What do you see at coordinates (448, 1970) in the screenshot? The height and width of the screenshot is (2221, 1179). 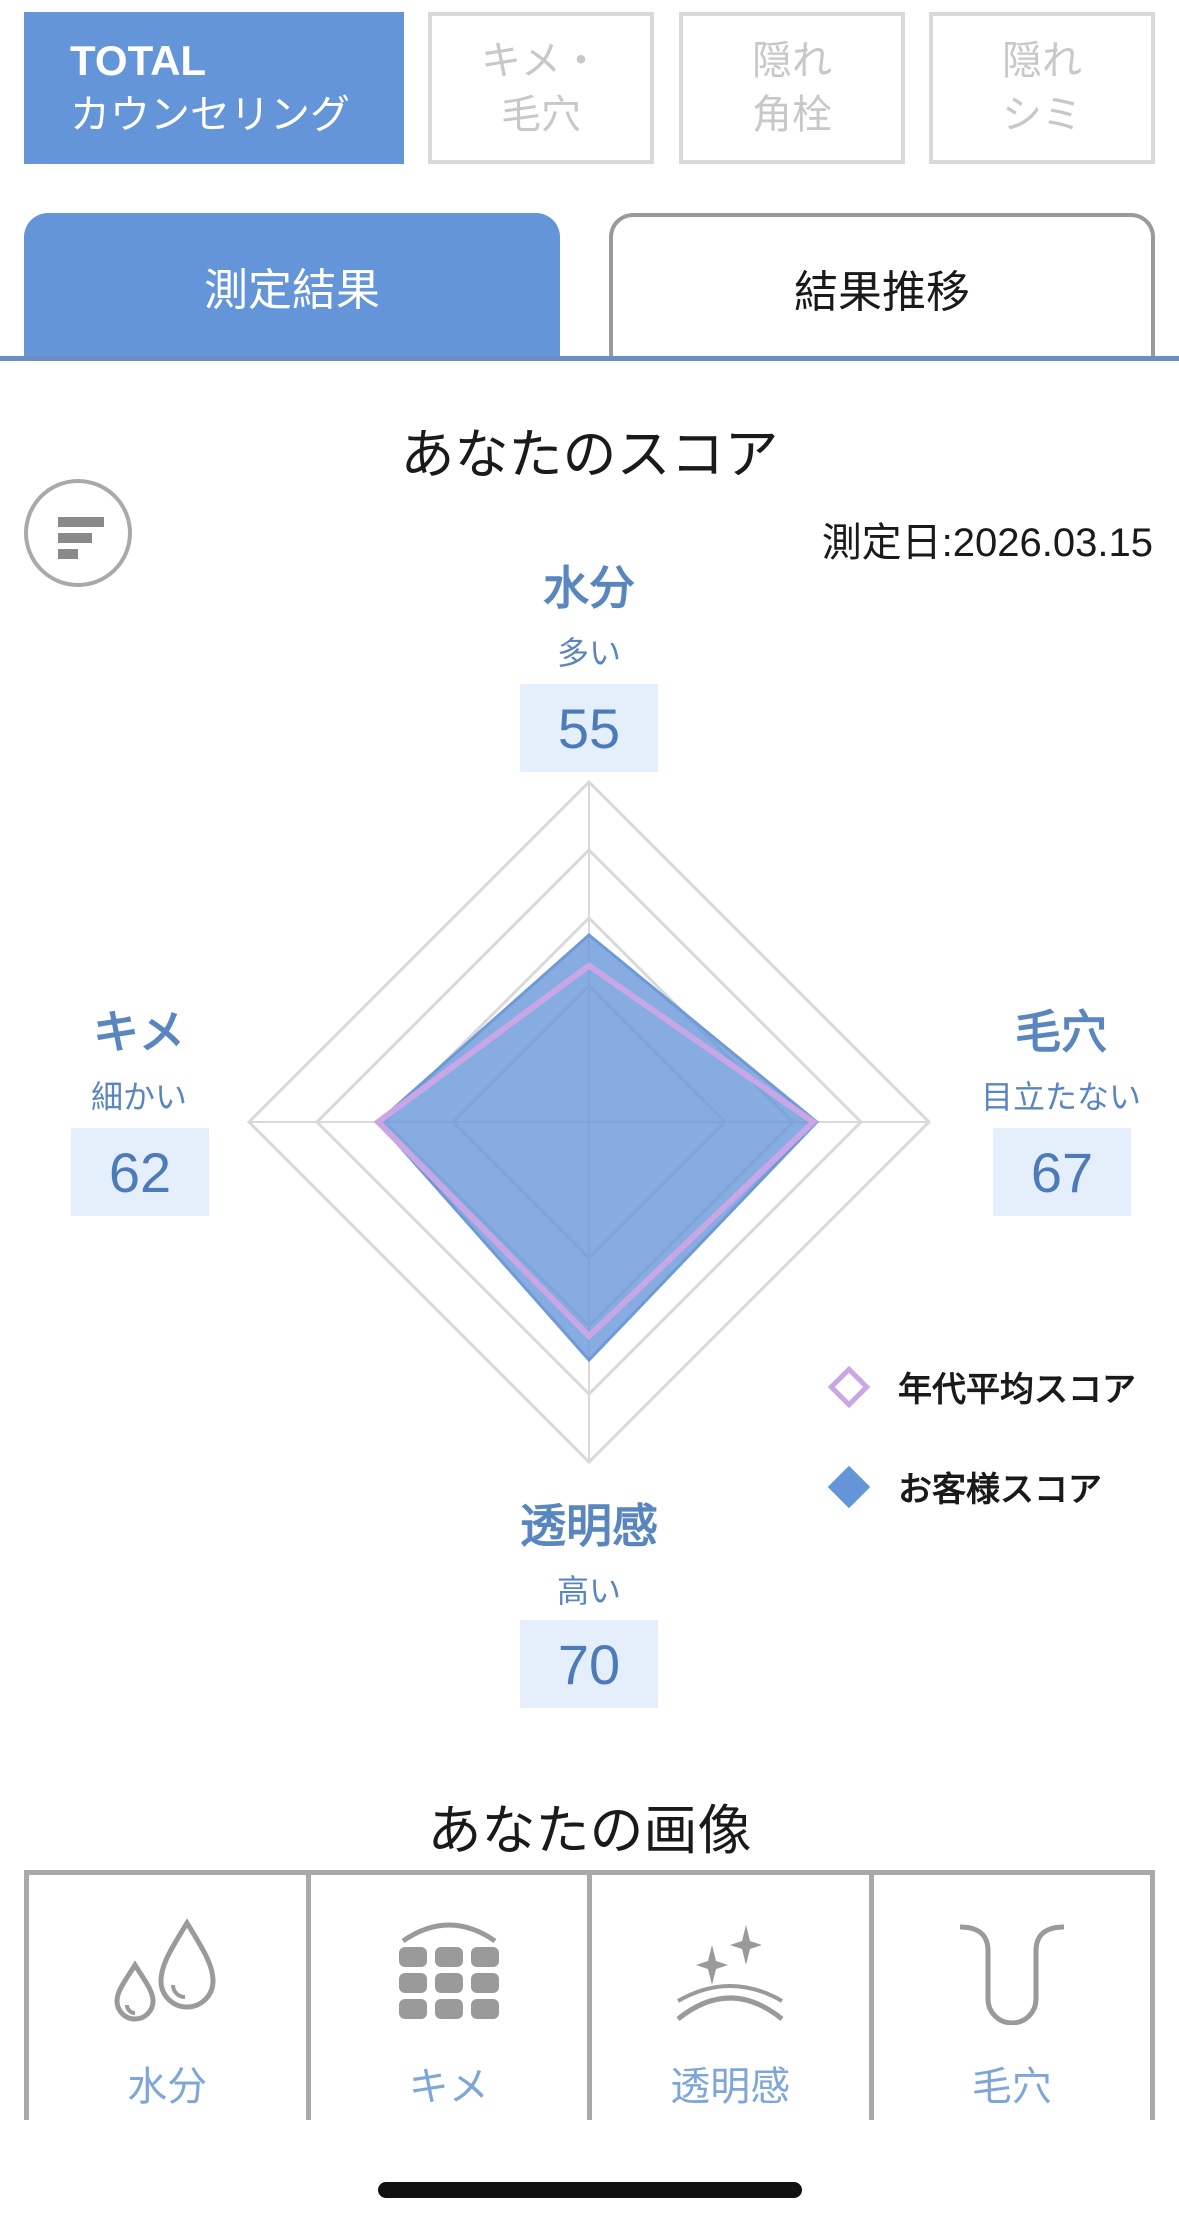 I see `texture-grid-icon` at bounding box center [448, 1970].